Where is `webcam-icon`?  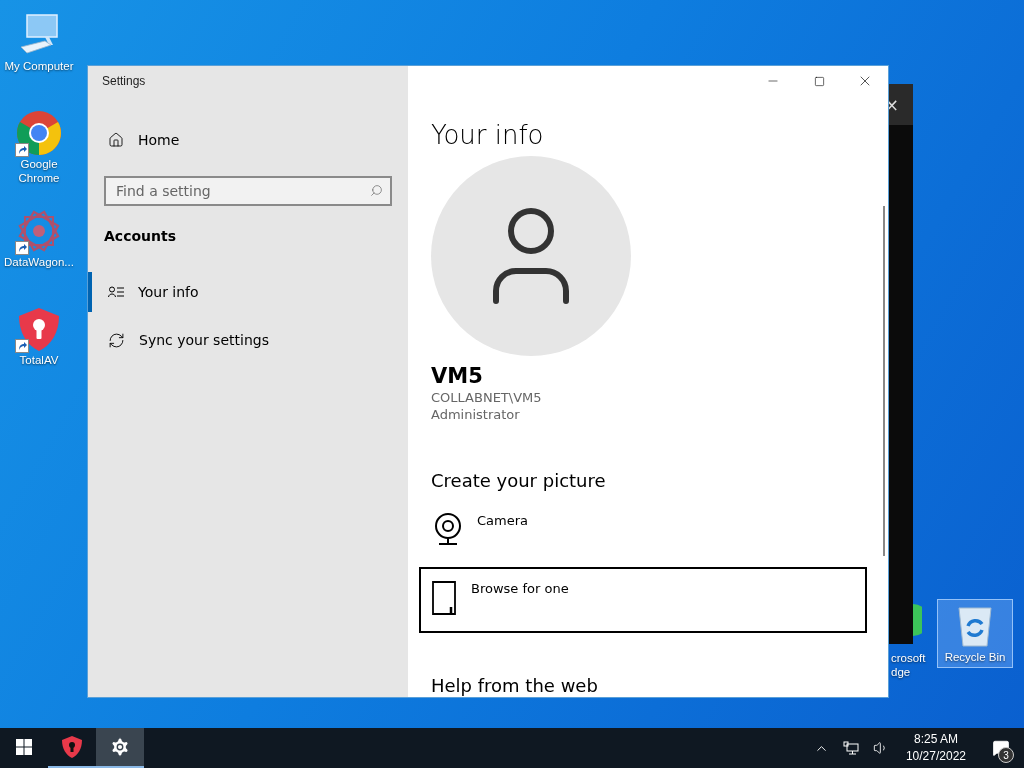 webcam-icon is located at coordinates (448, 529).